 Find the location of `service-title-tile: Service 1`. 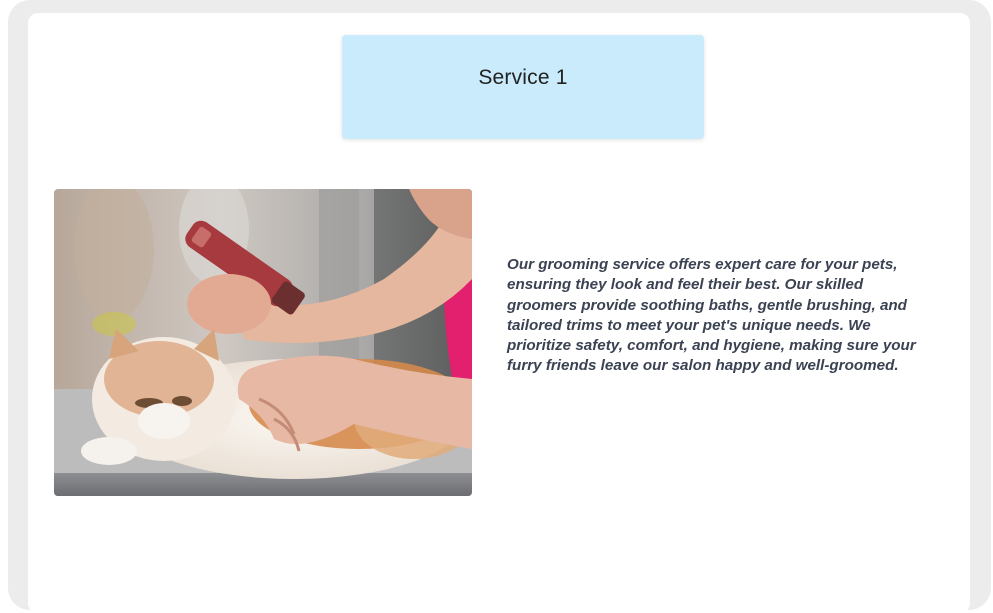

service-title-tile: Service 1 is located at coordinates (523, 87).